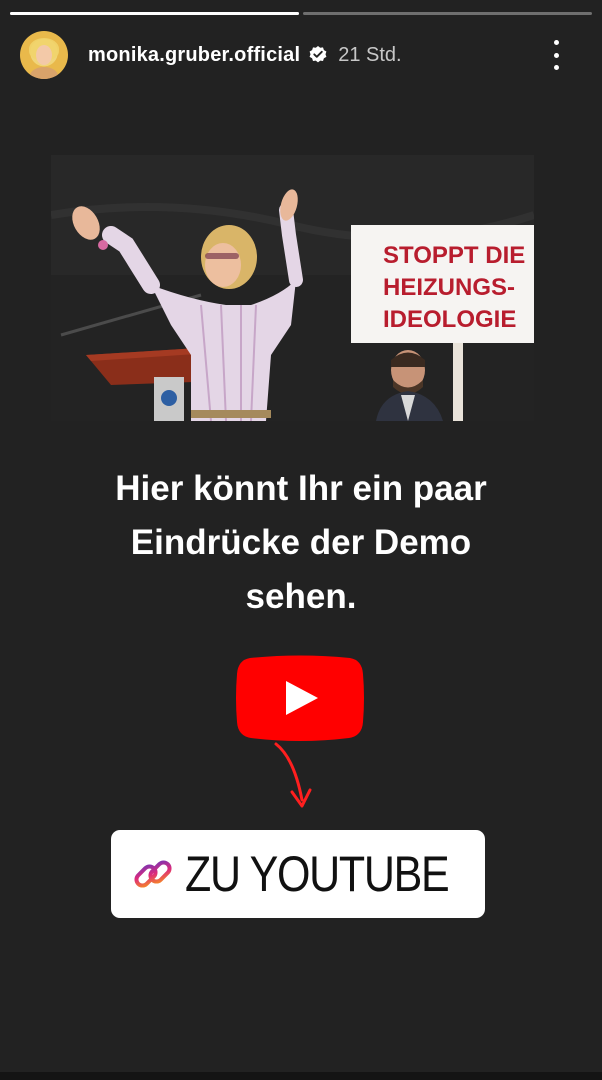 This screenshot has height=1080, width=602. Describe the element at coordinates (301, 488) in the screenshot. I see `headline-line-1: Hier könnt Ihr ein paar` at that location.